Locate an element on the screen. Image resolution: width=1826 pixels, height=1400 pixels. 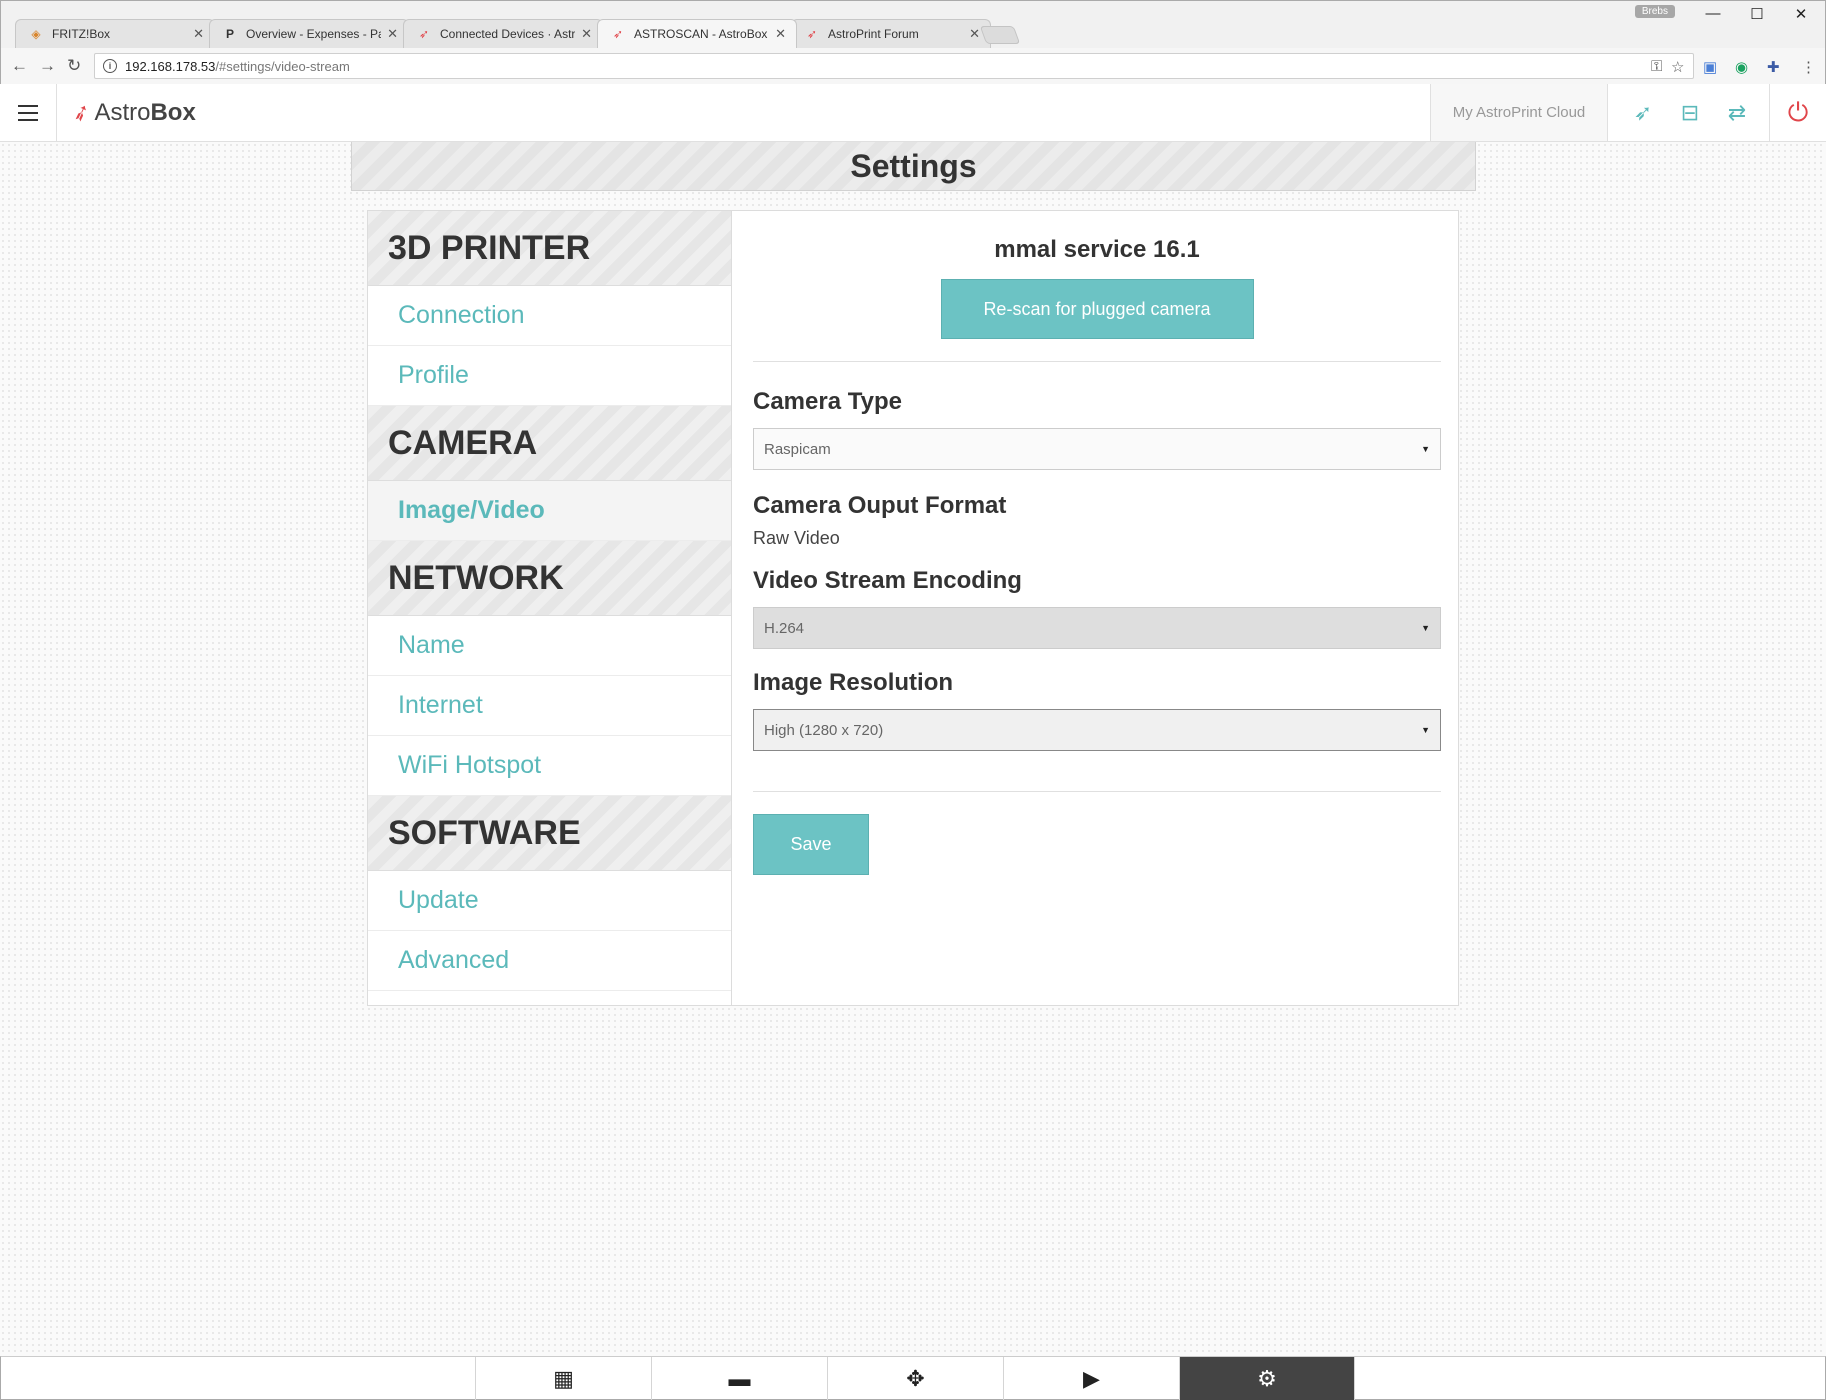
tab-title: AstroPrint Forum is located at coordinates (873, 34).